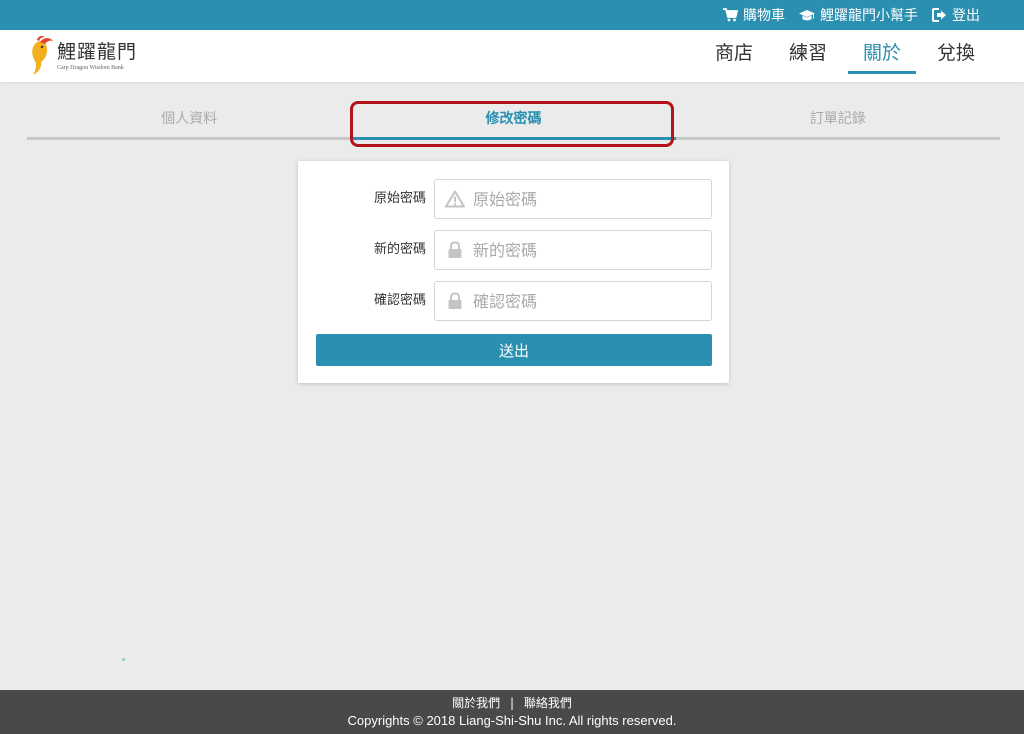 The width and height of the screenshot is (1024, 734). I want to click on contact-us-link: 聯絡我們, so click(548, 703).